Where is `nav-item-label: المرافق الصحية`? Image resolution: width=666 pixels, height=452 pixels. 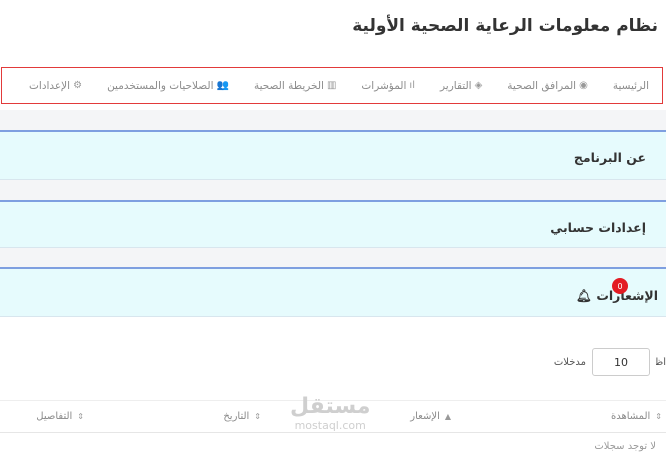
nav-item-label: المرافق الصحية is located at coordinates (542, 85).